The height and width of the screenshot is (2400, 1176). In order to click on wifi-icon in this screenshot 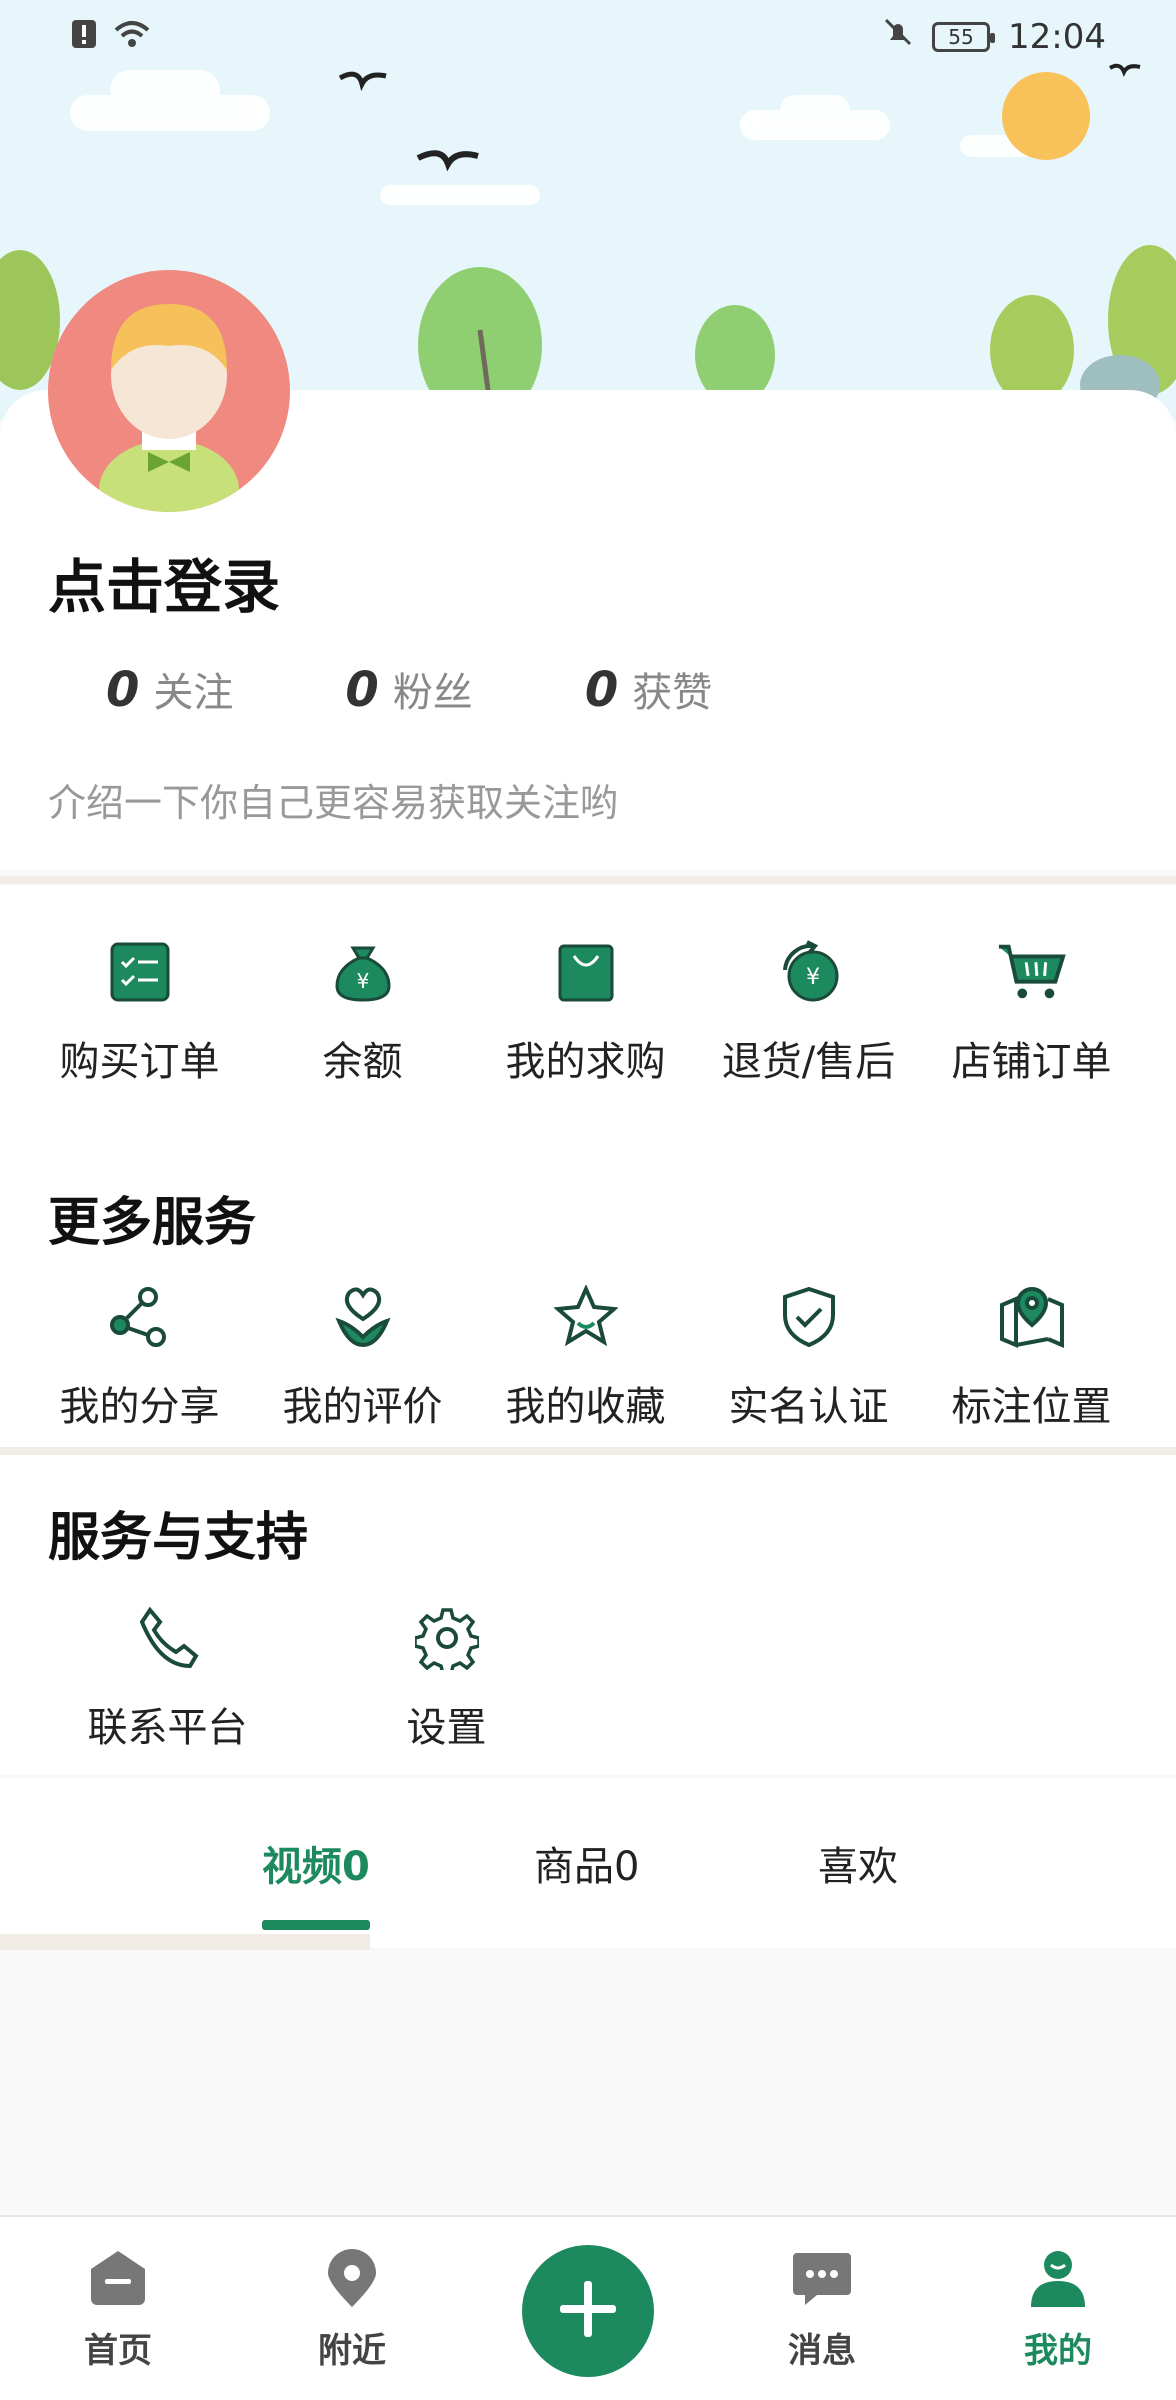, I will do `click(132, 36)`.